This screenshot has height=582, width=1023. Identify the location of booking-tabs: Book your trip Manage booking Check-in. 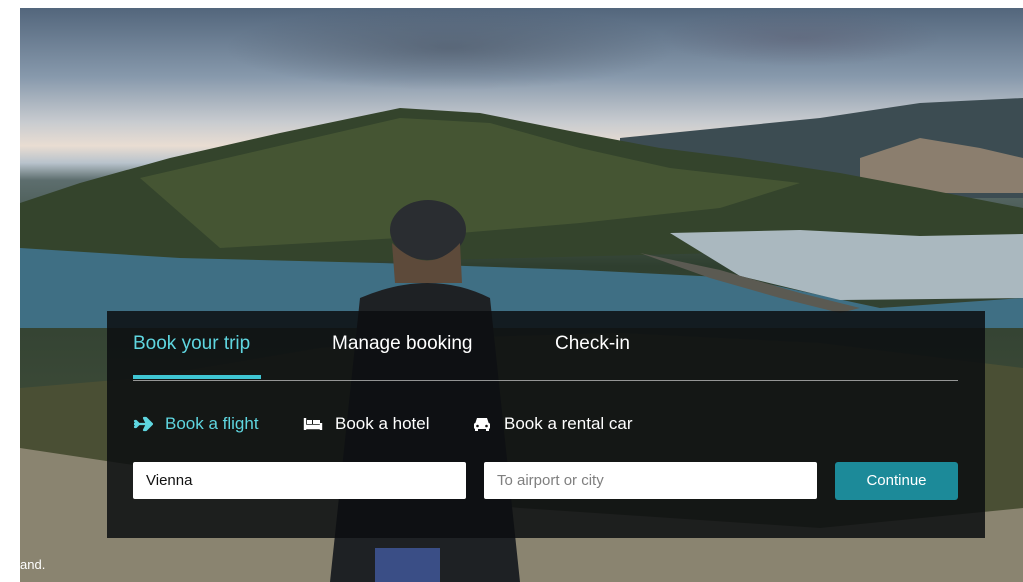
(545, 346).